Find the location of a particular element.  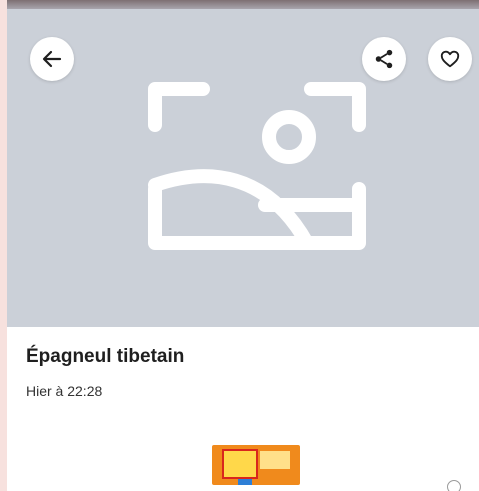

favorite-button is located at coordinates (450, 59).